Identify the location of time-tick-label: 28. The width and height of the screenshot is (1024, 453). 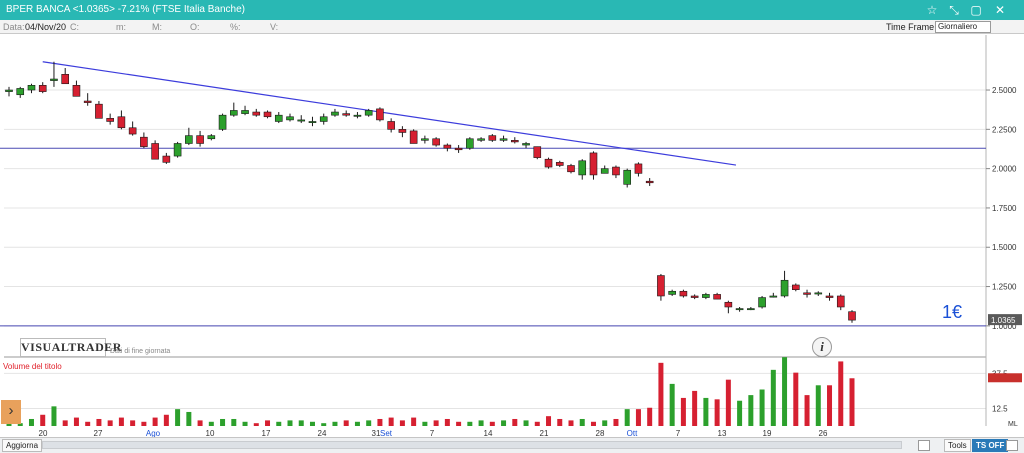
(600, 433).